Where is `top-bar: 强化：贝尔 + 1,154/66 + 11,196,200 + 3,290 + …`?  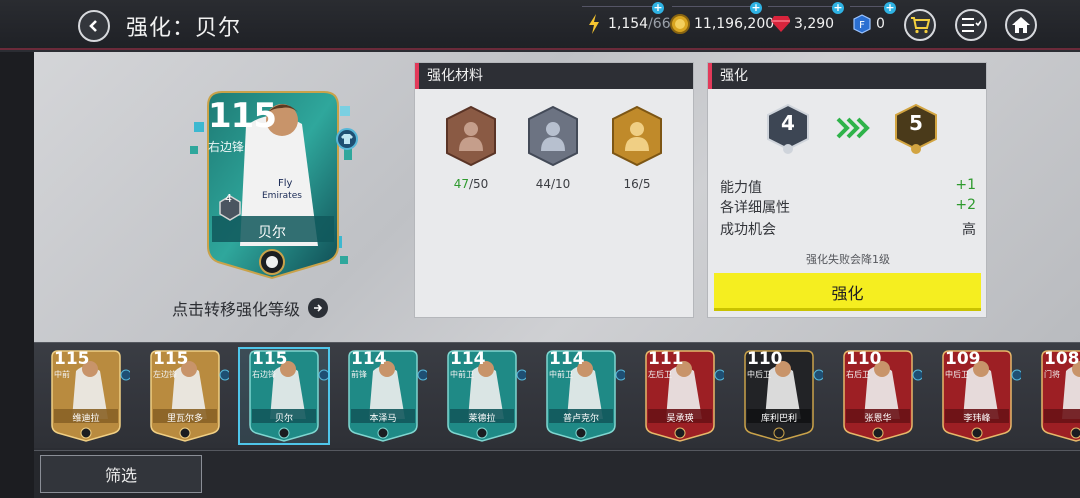 top-bar: 强化：贝尔 + 1,154/66 + 11,196,200 + 3,290 + … is located at coordinates (540, 25).